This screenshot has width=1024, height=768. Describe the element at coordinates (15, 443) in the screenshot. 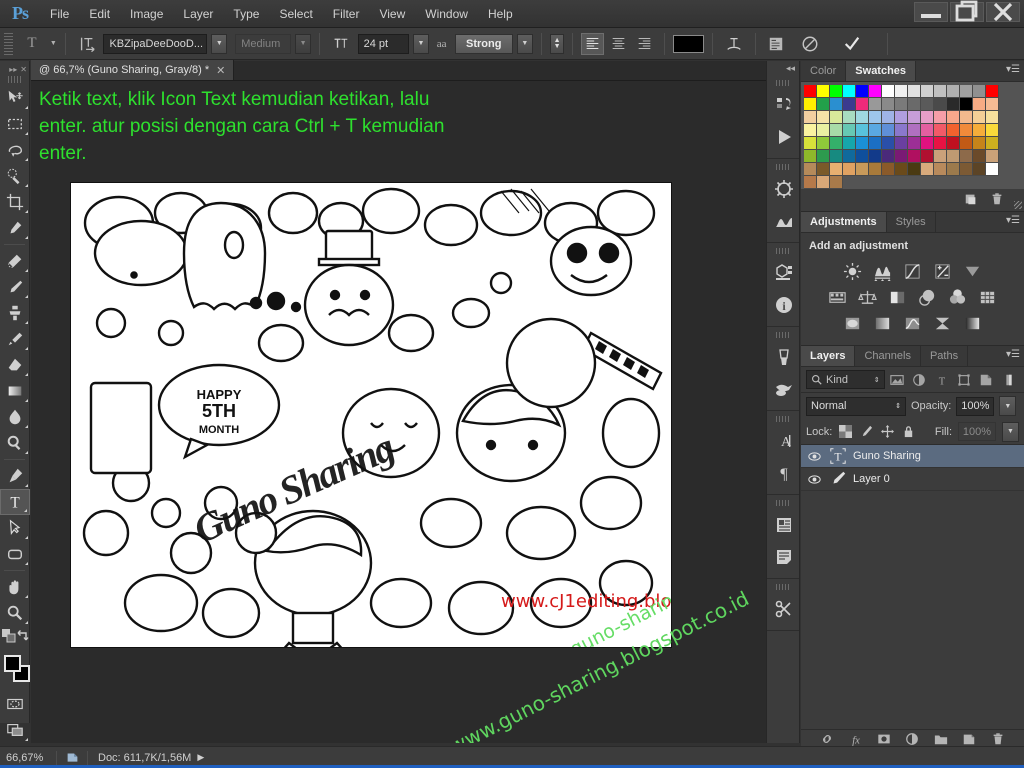

I see `dodge-tool` at that location.